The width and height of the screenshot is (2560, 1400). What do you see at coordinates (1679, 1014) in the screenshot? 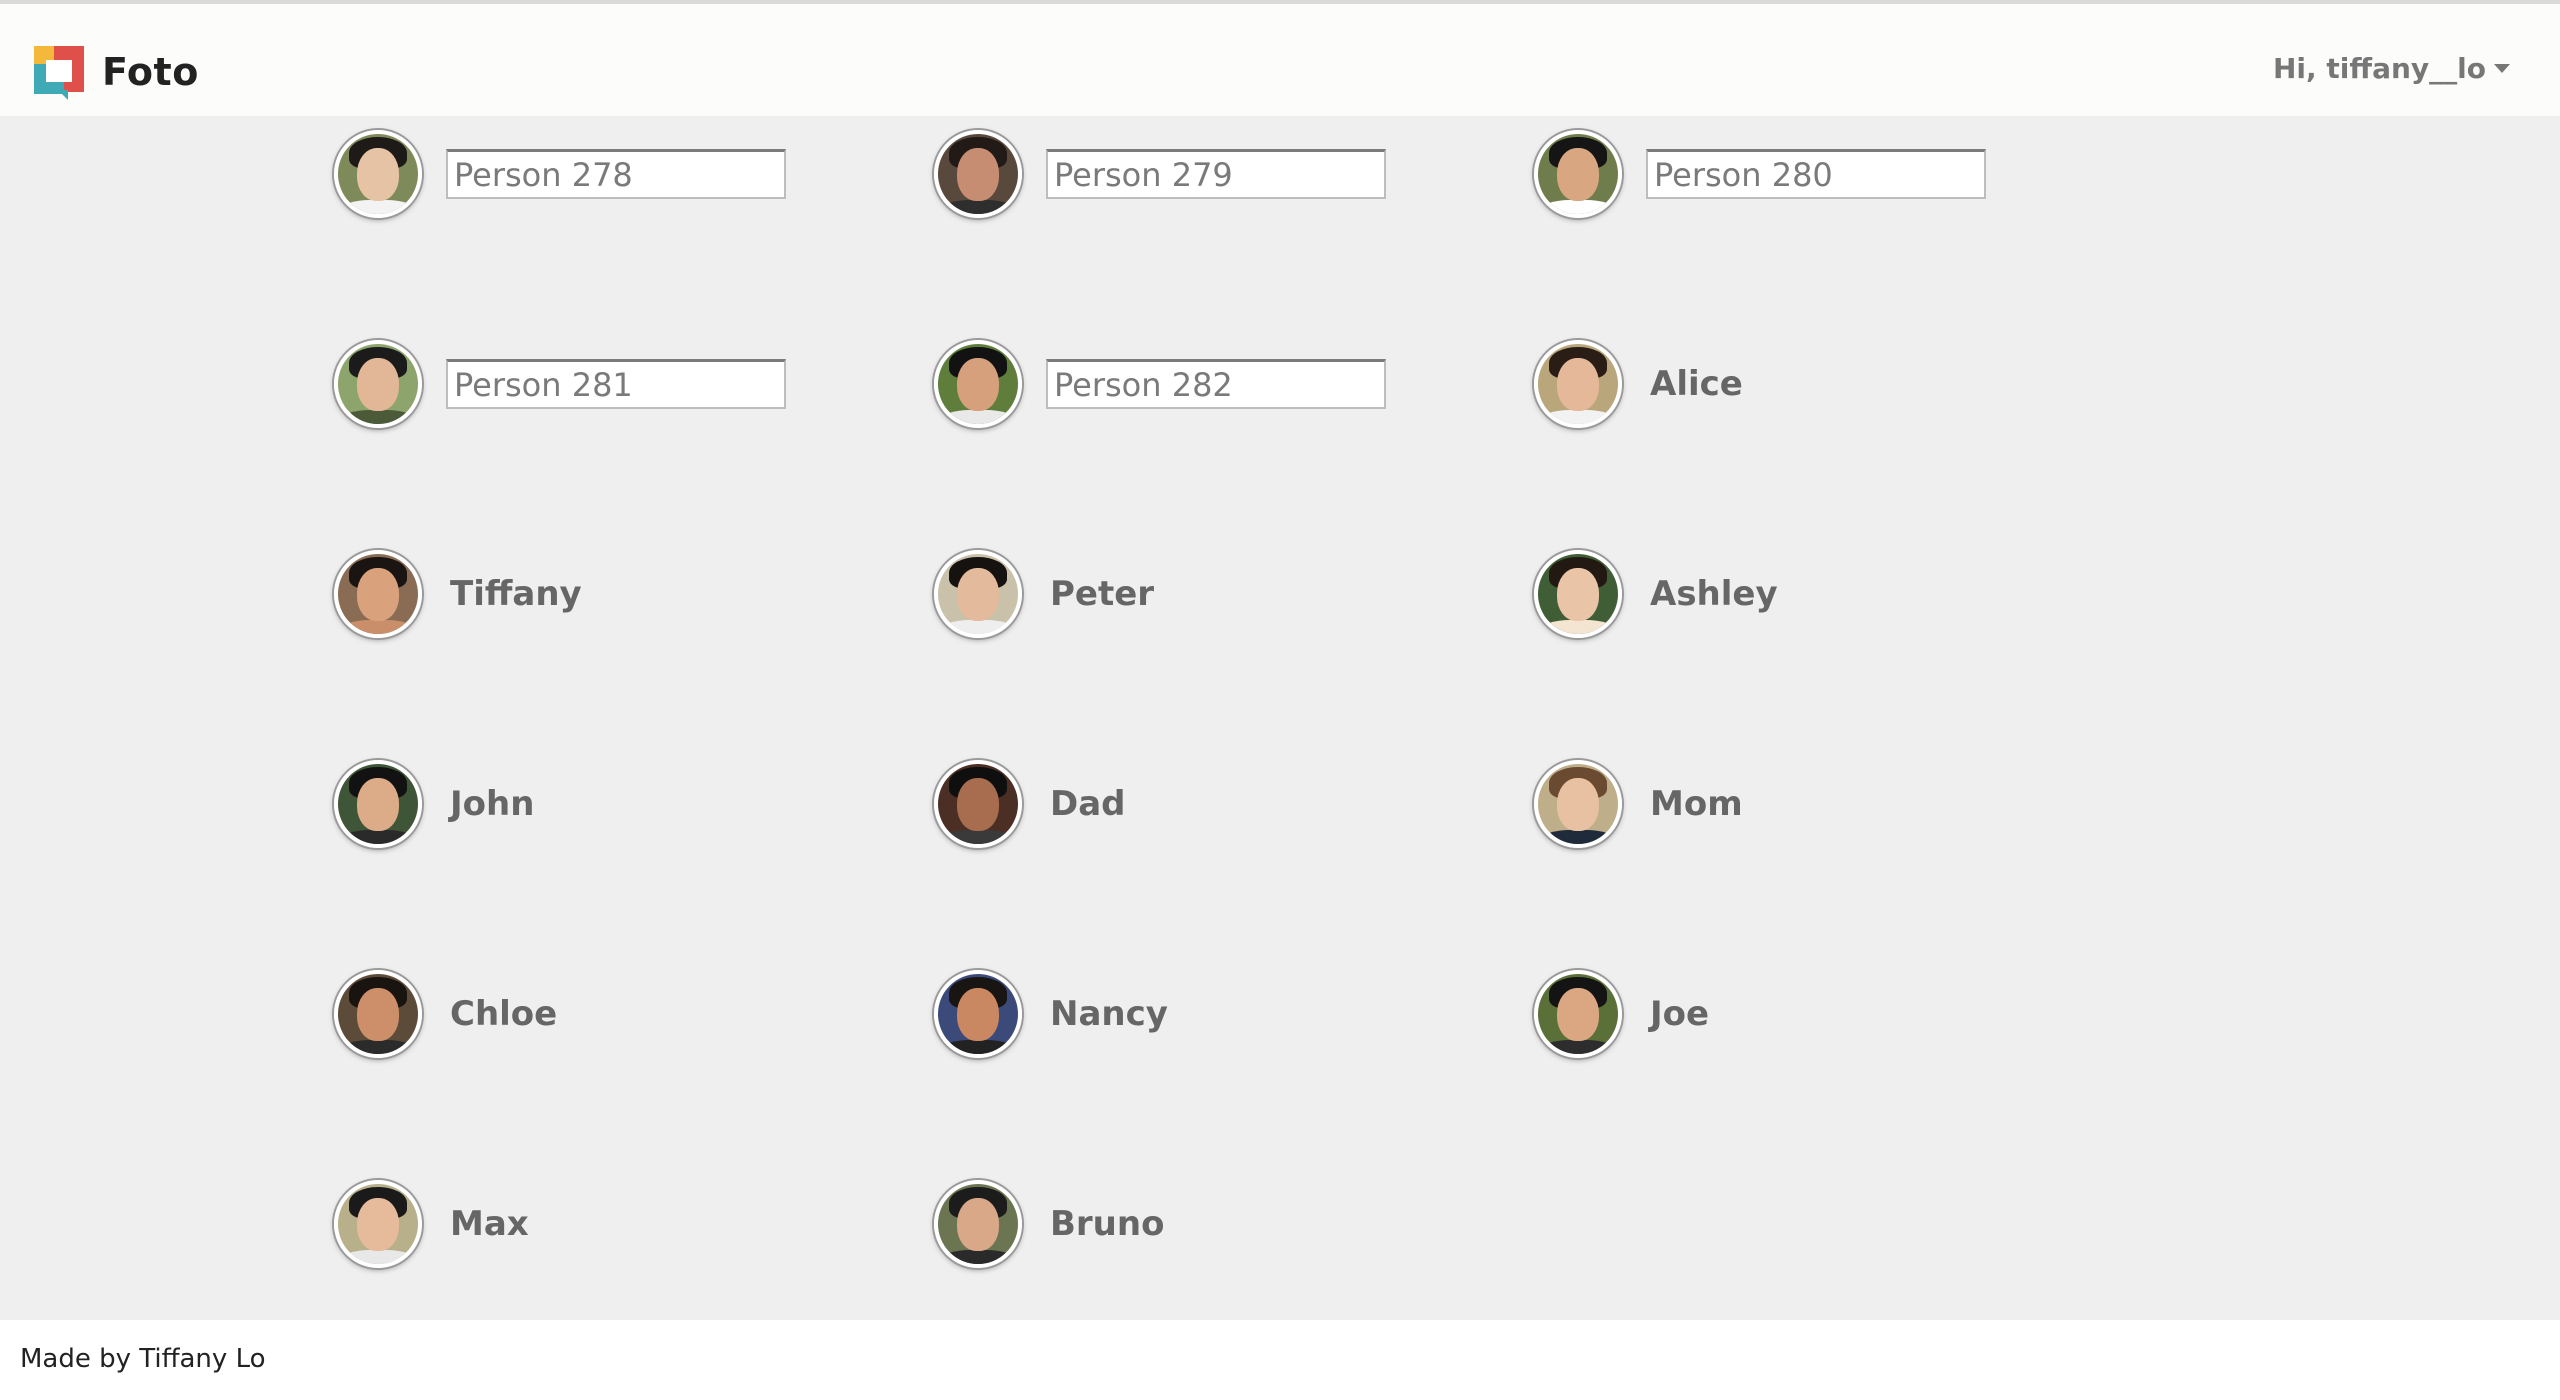
I see `person-name-label: Joe` at bounding box center [1679, 1014].